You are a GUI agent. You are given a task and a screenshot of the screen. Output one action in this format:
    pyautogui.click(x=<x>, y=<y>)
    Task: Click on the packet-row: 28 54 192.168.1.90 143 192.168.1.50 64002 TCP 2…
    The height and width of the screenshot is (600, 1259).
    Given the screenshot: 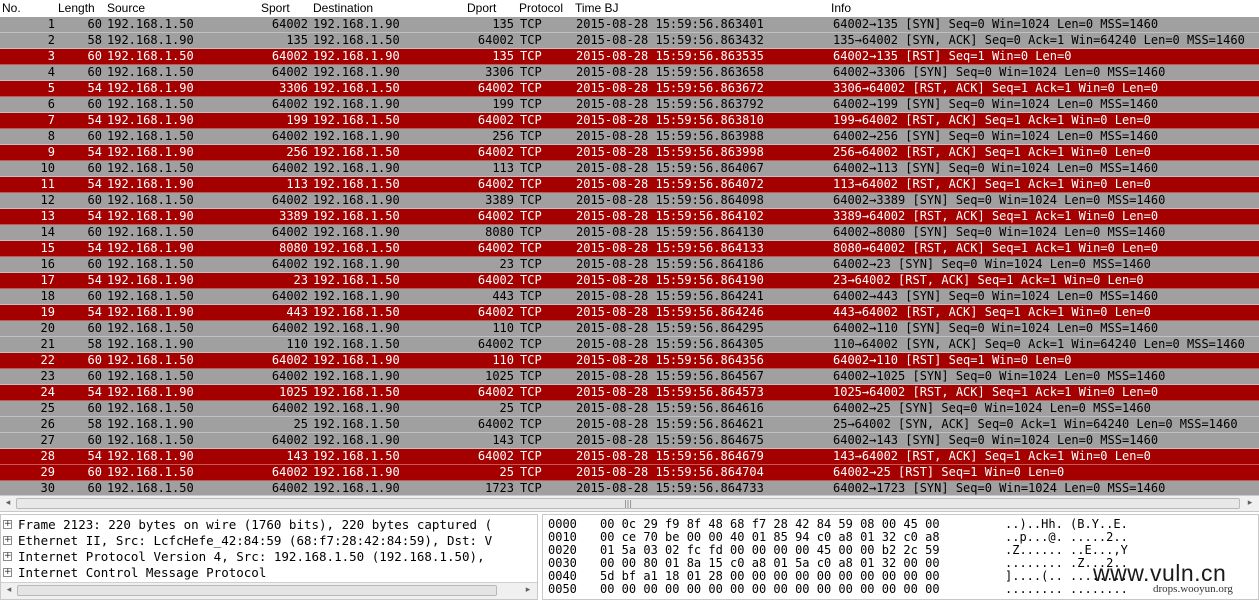 What is the action you would take?
    pyautogui.click(x=629, y=457)
    